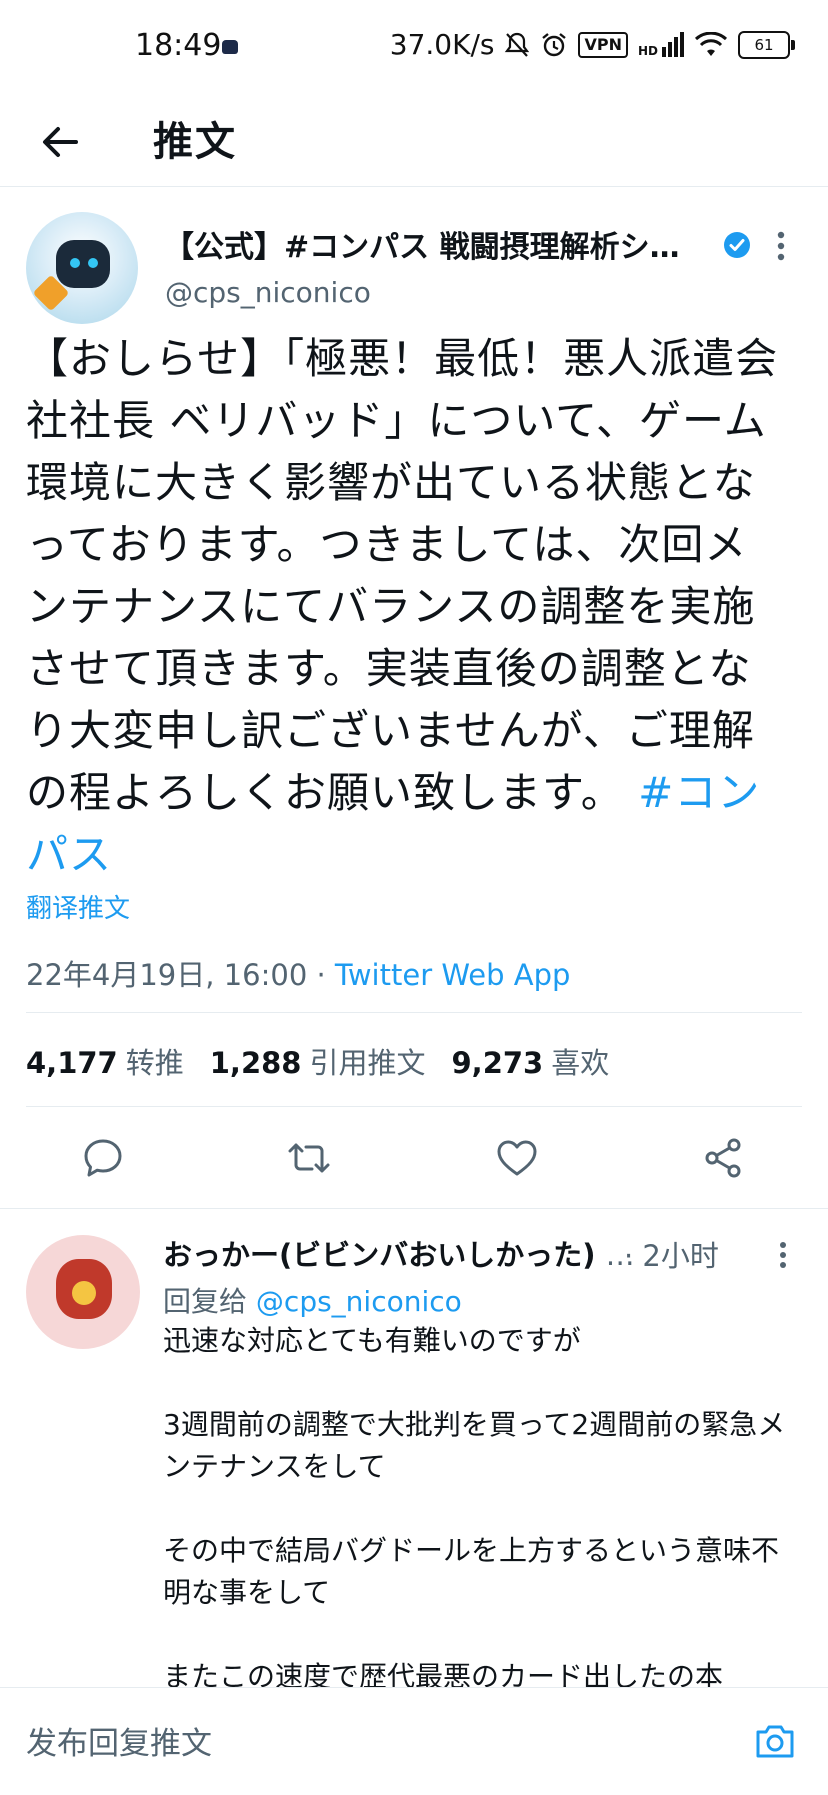  Describe the element at coordinates (766, 44) in the screenshot. I see `battery-icon: 61` at that location.